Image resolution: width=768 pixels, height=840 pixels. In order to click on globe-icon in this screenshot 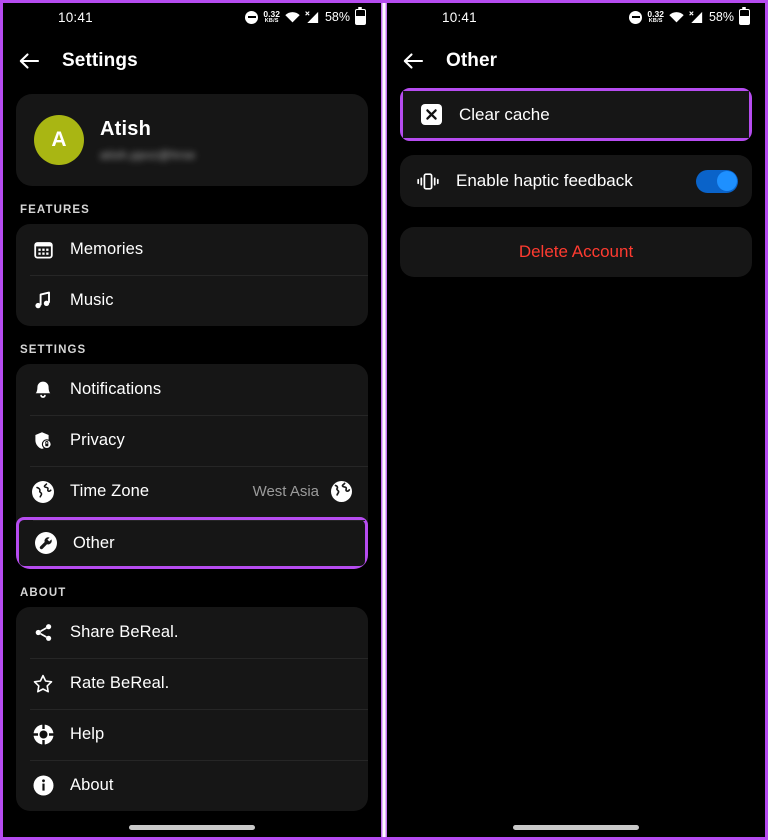, I will do `click(43, 491)`.